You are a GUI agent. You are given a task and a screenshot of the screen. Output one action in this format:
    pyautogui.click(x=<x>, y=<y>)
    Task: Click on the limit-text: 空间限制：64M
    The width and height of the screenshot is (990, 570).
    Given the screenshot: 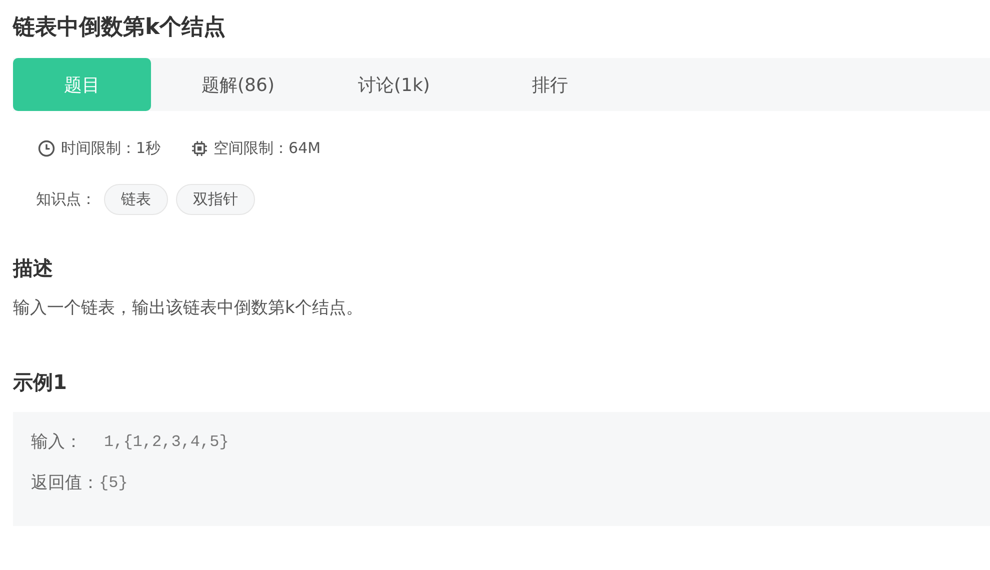 What is the action you would take?
    pyautogui.click(x=267, y=148)
    